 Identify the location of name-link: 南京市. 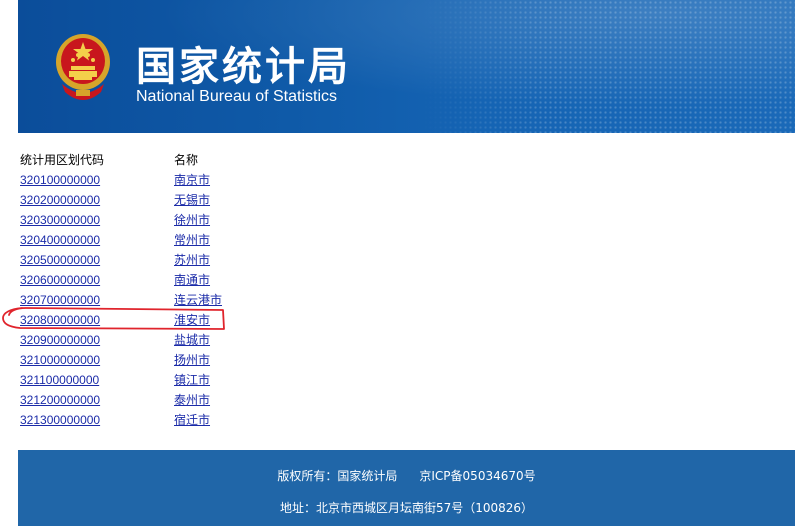
(192, 180).